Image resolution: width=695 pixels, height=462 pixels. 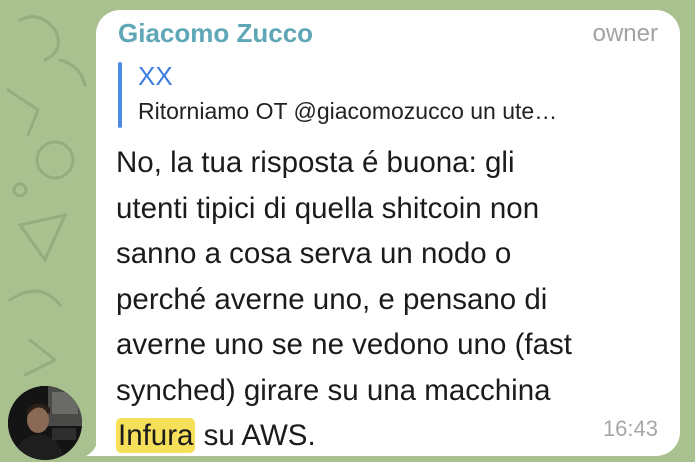 What do you see at coordinates (314, 253) in the screenshot?
I see `message-line: sanno a cosa serva un nodo o` at bounding box center [314, 253].